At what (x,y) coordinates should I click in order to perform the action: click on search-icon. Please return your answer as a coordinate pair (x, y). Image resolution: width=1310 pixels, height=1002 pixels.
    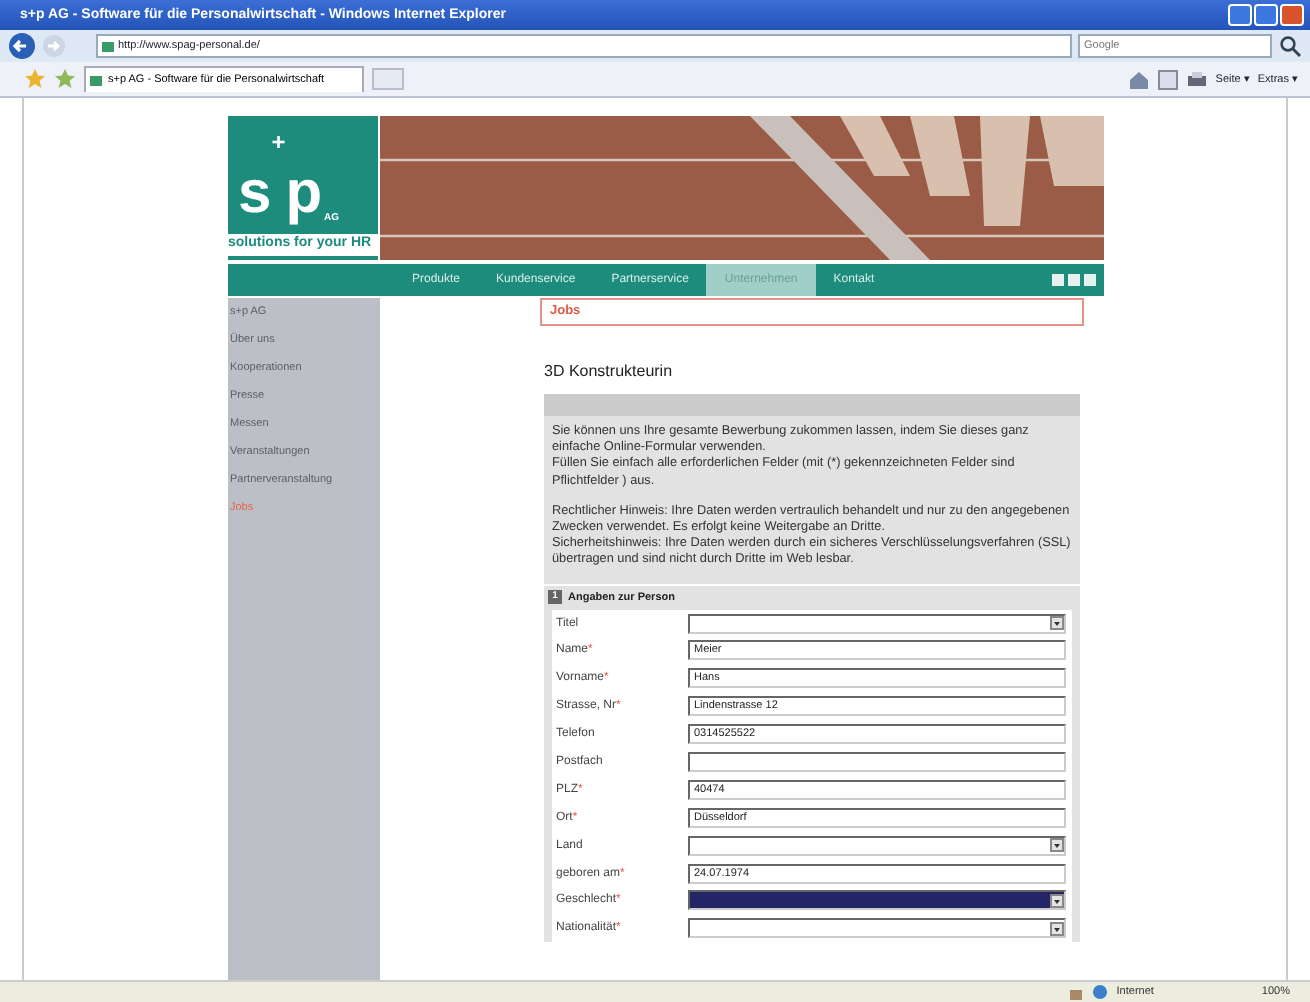
    Looking at the image, I should click on (1290, 46).